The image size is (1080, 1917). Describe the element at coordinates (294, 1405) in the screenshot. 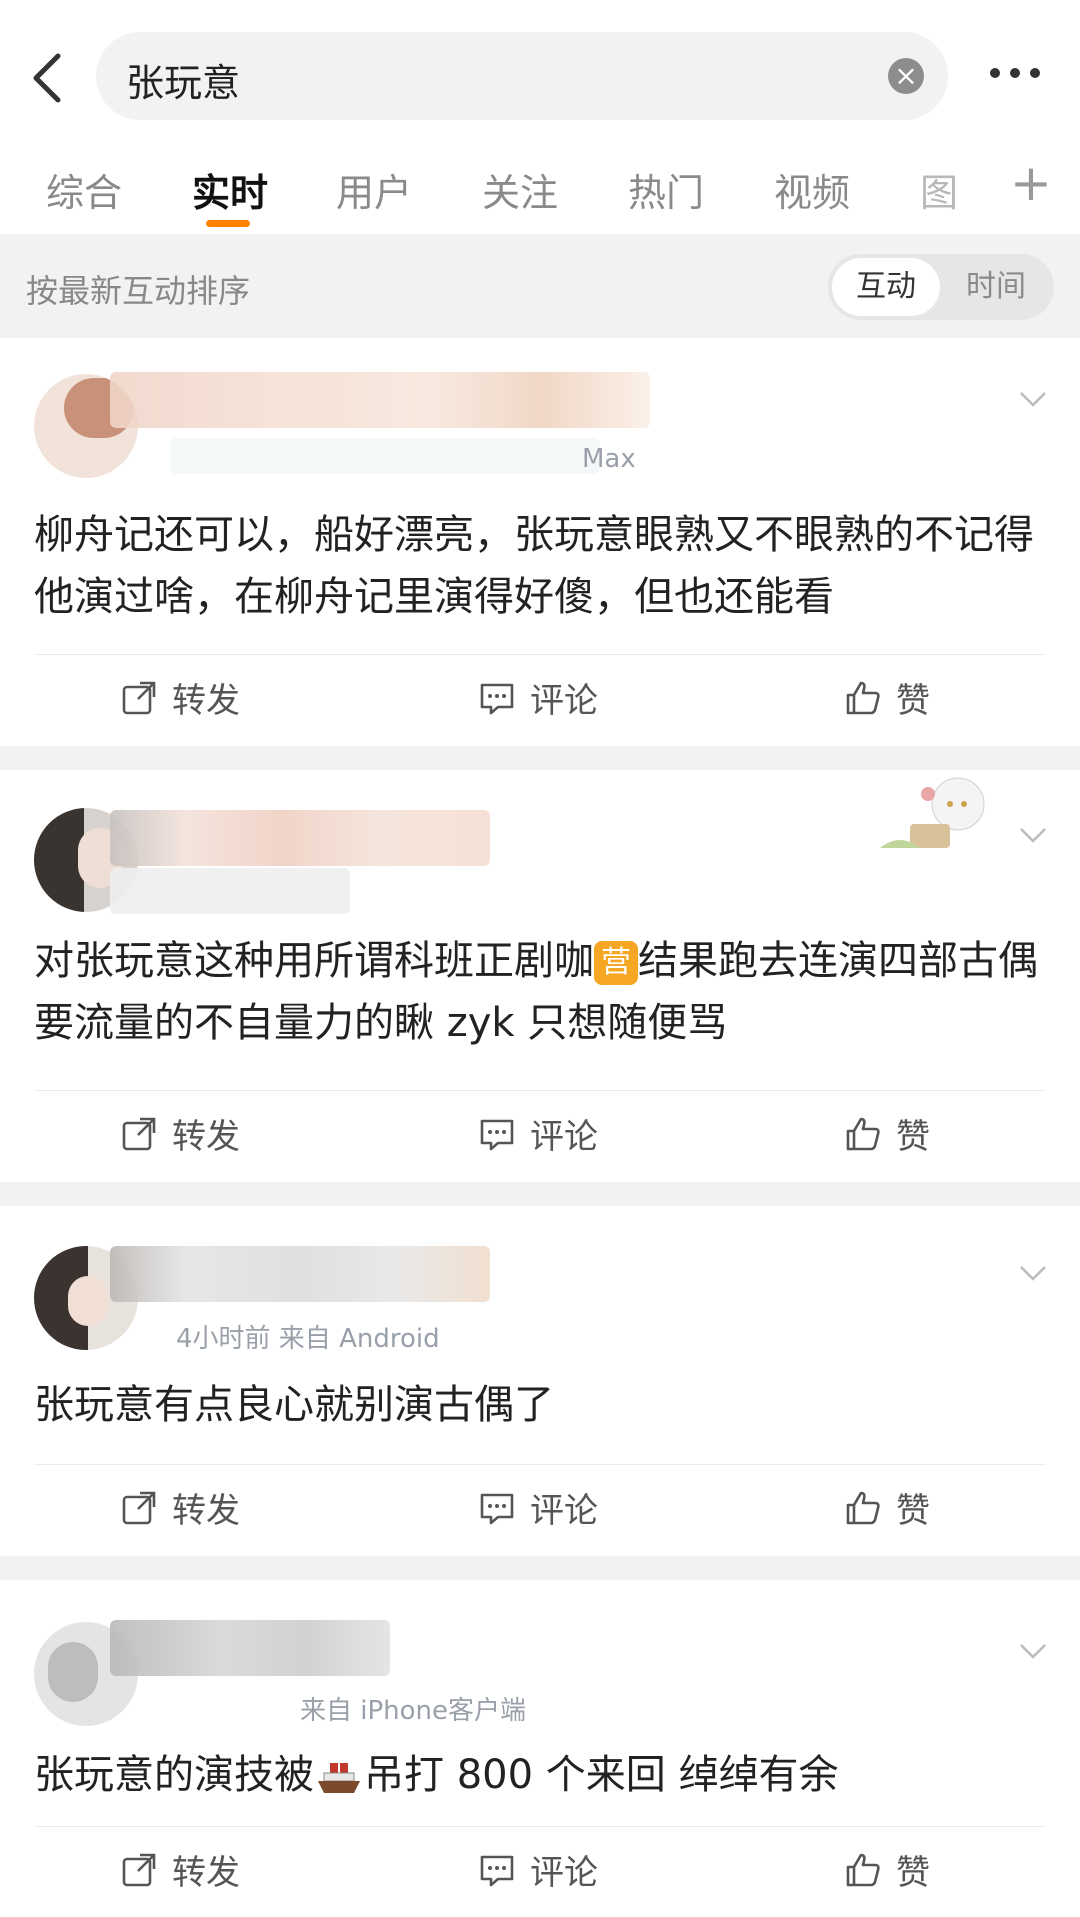

I see `post-text: 张玩意有点良心就别演古偶了` at that location.